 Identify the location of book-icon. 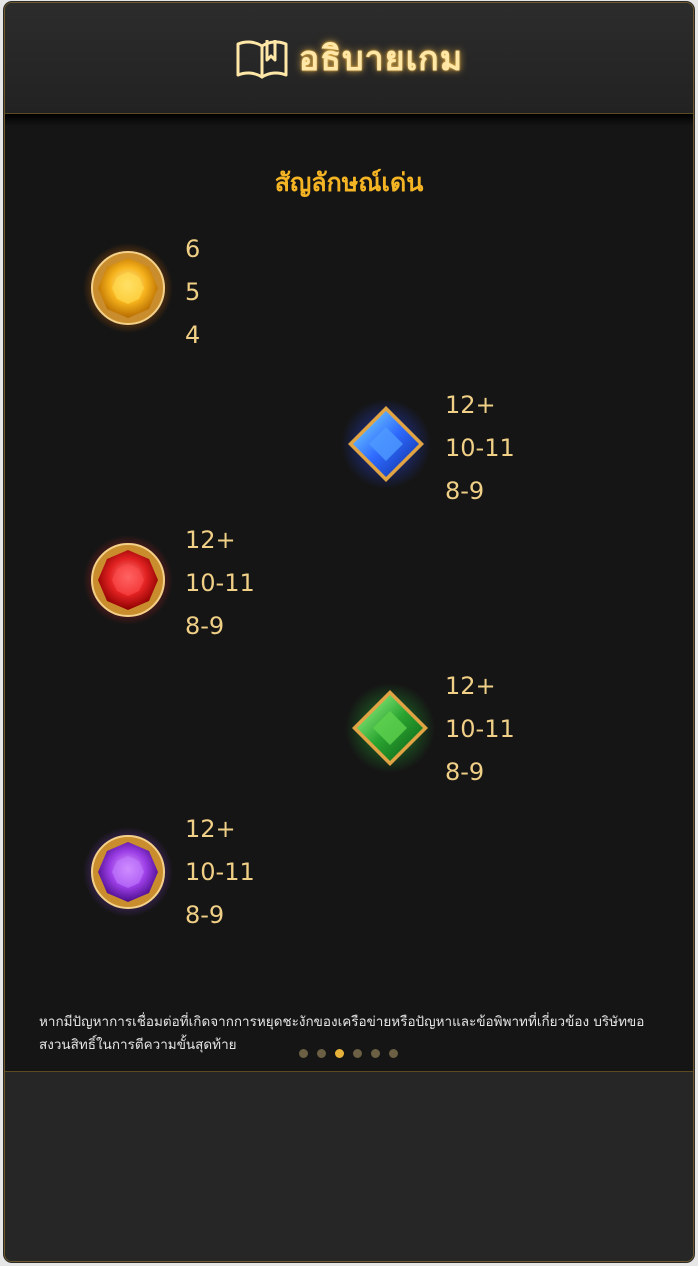
(262, 59).